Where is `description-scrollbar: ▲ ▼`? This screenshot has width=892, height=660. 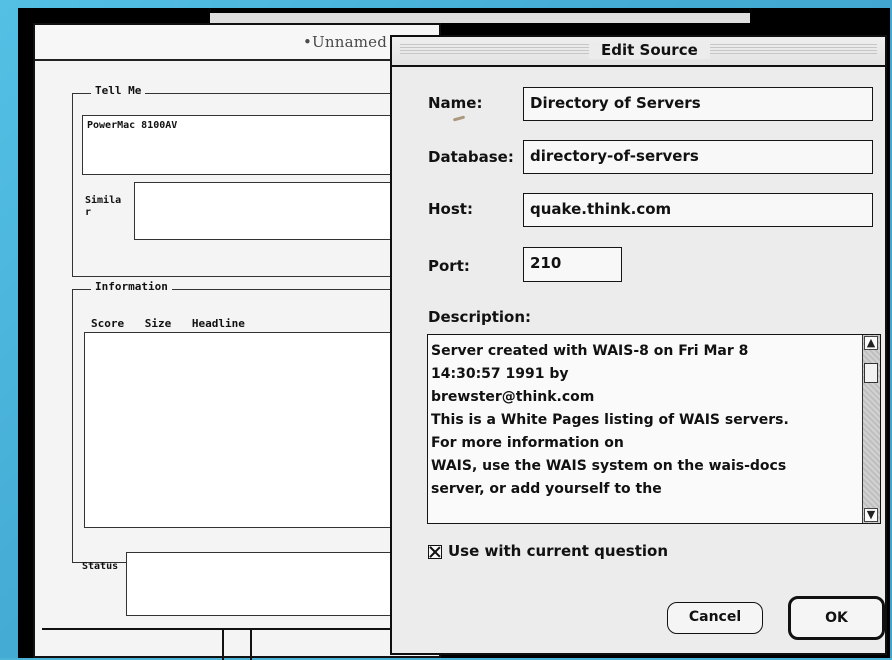
description-scrollbar: ▲ ▼ is located at coordinates (871, 429).